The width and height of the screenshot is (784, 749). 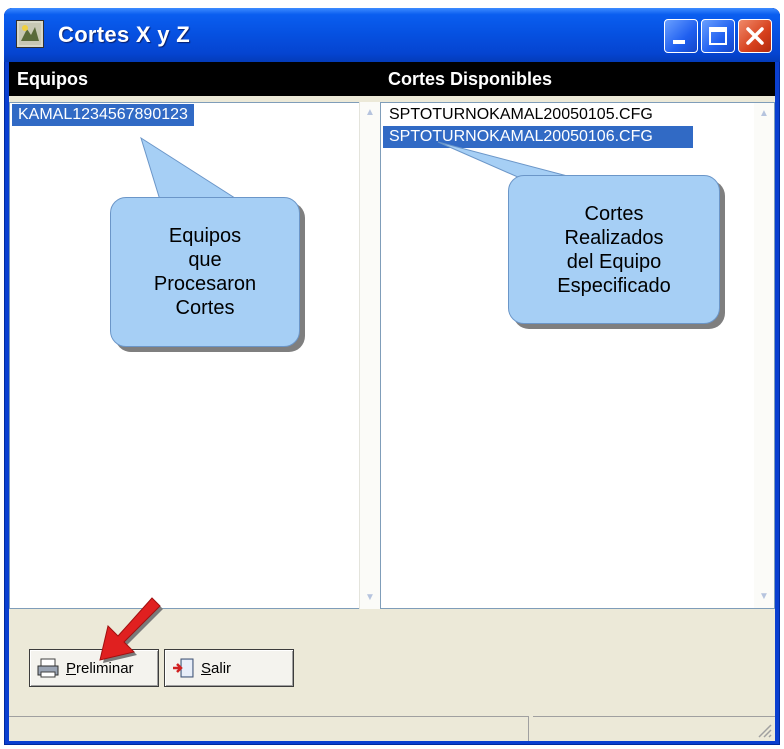 I want to click on callout-line: del Equipo, so click(x=614, y=261).